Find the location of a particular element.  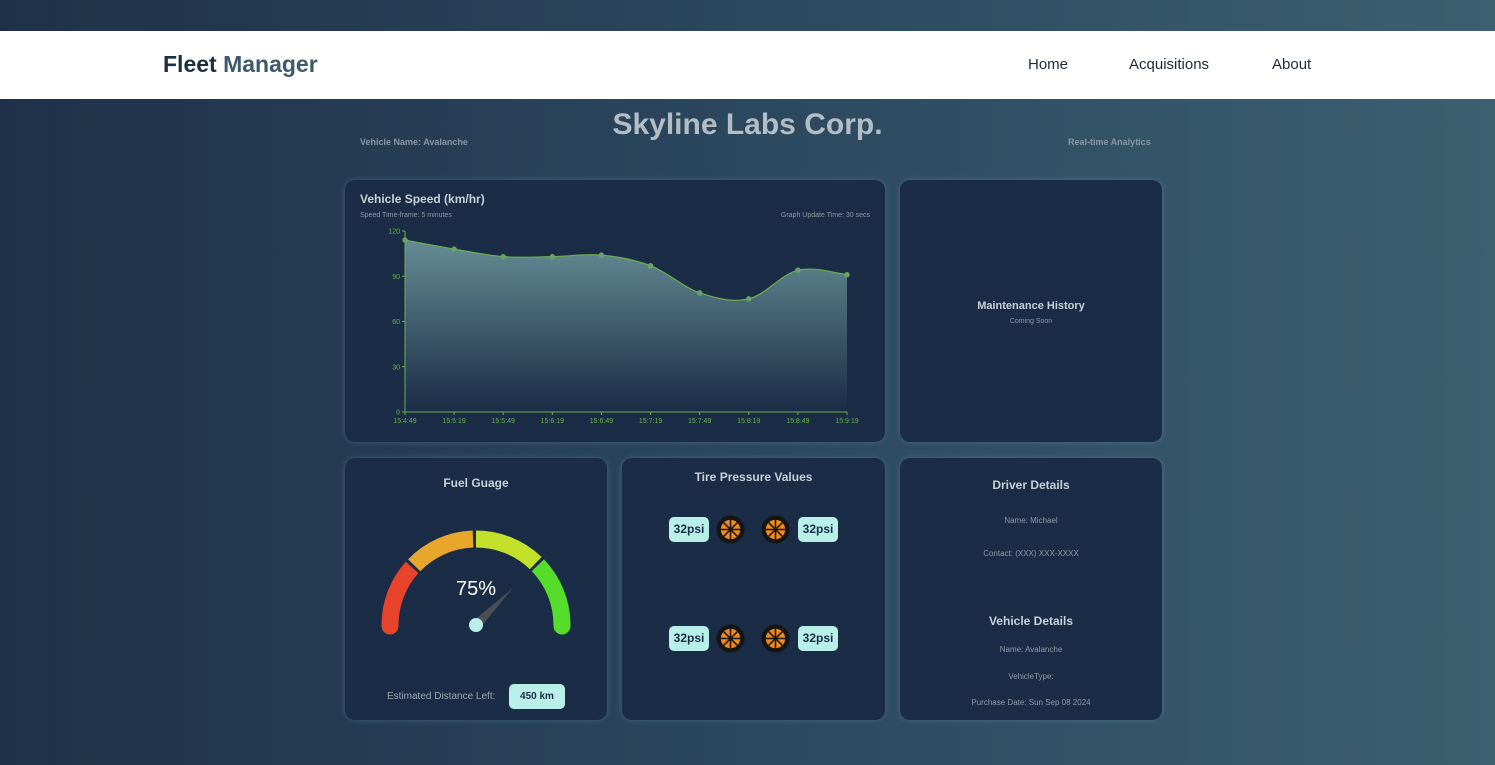

navbar: Fleet Manager Home Acquisitions About is located at coordinates (747, 65).